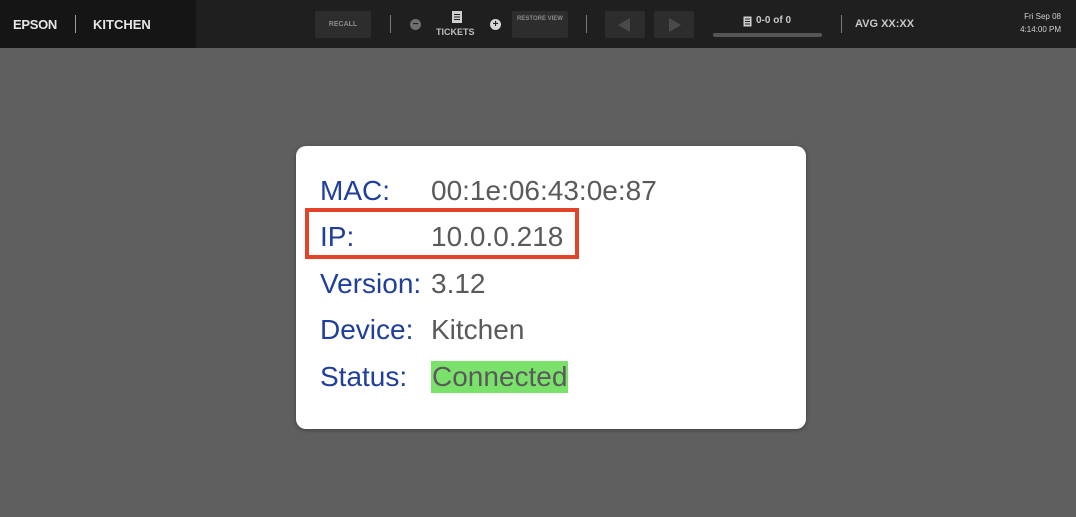 The width and height of the screenshot is (1076, 517). What do you see at coordinates (1040, 29) in the screenshot?
I see `time: 4:14:00 PM` at bounding box center [1040, 29].